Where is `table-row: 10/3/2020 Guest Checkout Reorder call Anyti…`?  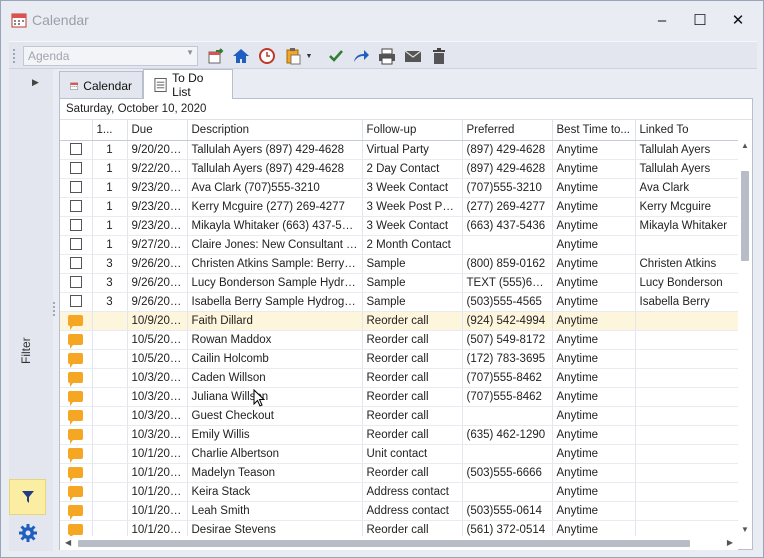 table-row: 10/3/2020 Guest Checkout Reorder call Anyti… is located at coordinates (399, 416).